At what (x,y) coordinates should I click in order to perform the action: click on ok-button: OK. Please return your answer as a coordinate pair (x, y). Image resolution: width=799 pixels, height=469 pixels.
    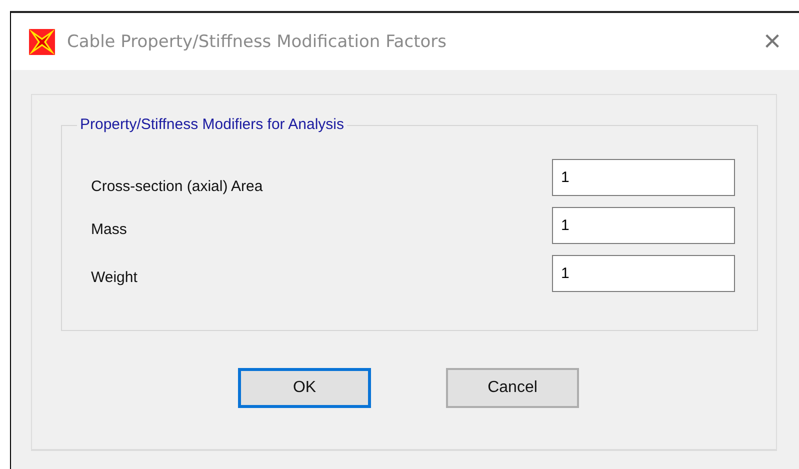
    Looking at the image, I should click on (304, 388).